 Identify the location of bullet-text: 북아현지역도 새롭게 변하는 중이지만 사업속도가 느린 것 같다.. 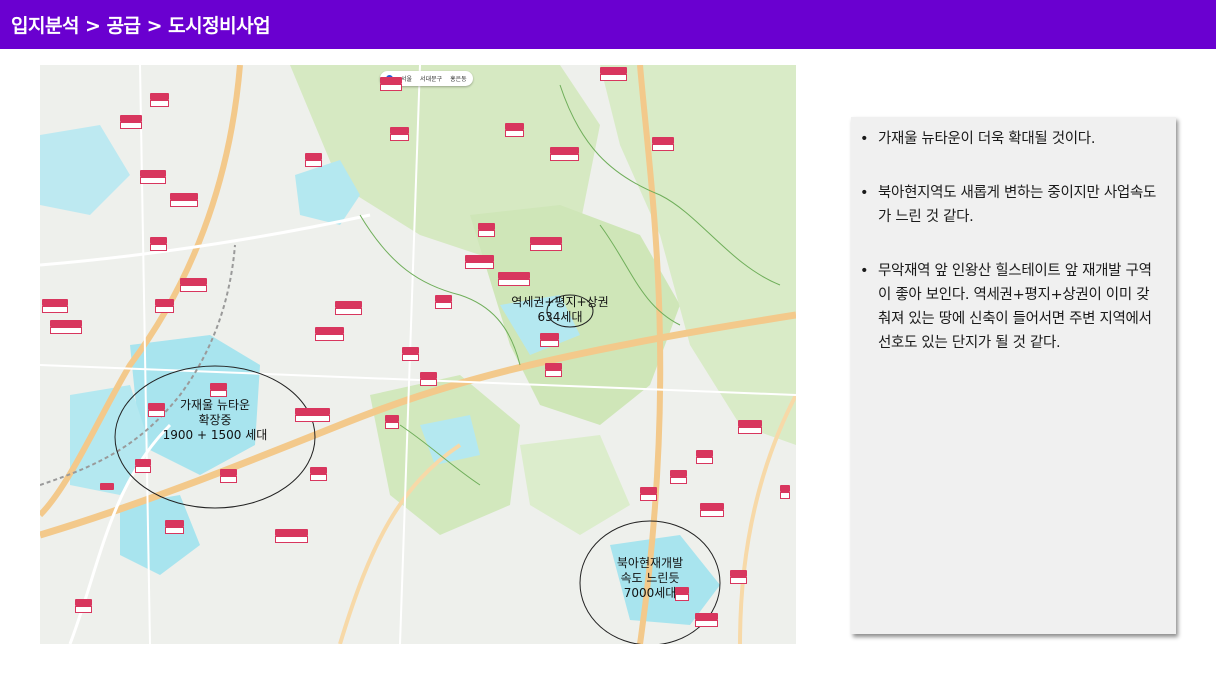
(1017, 205).